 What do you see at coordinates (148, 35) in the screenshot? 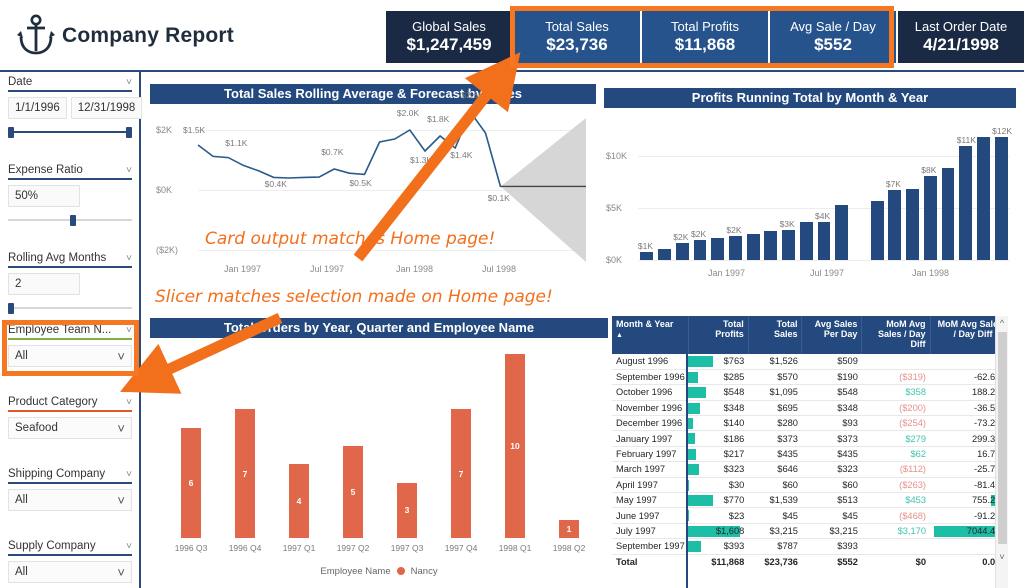
I see `page-title: Company Report` at bounding box center [148, 35].